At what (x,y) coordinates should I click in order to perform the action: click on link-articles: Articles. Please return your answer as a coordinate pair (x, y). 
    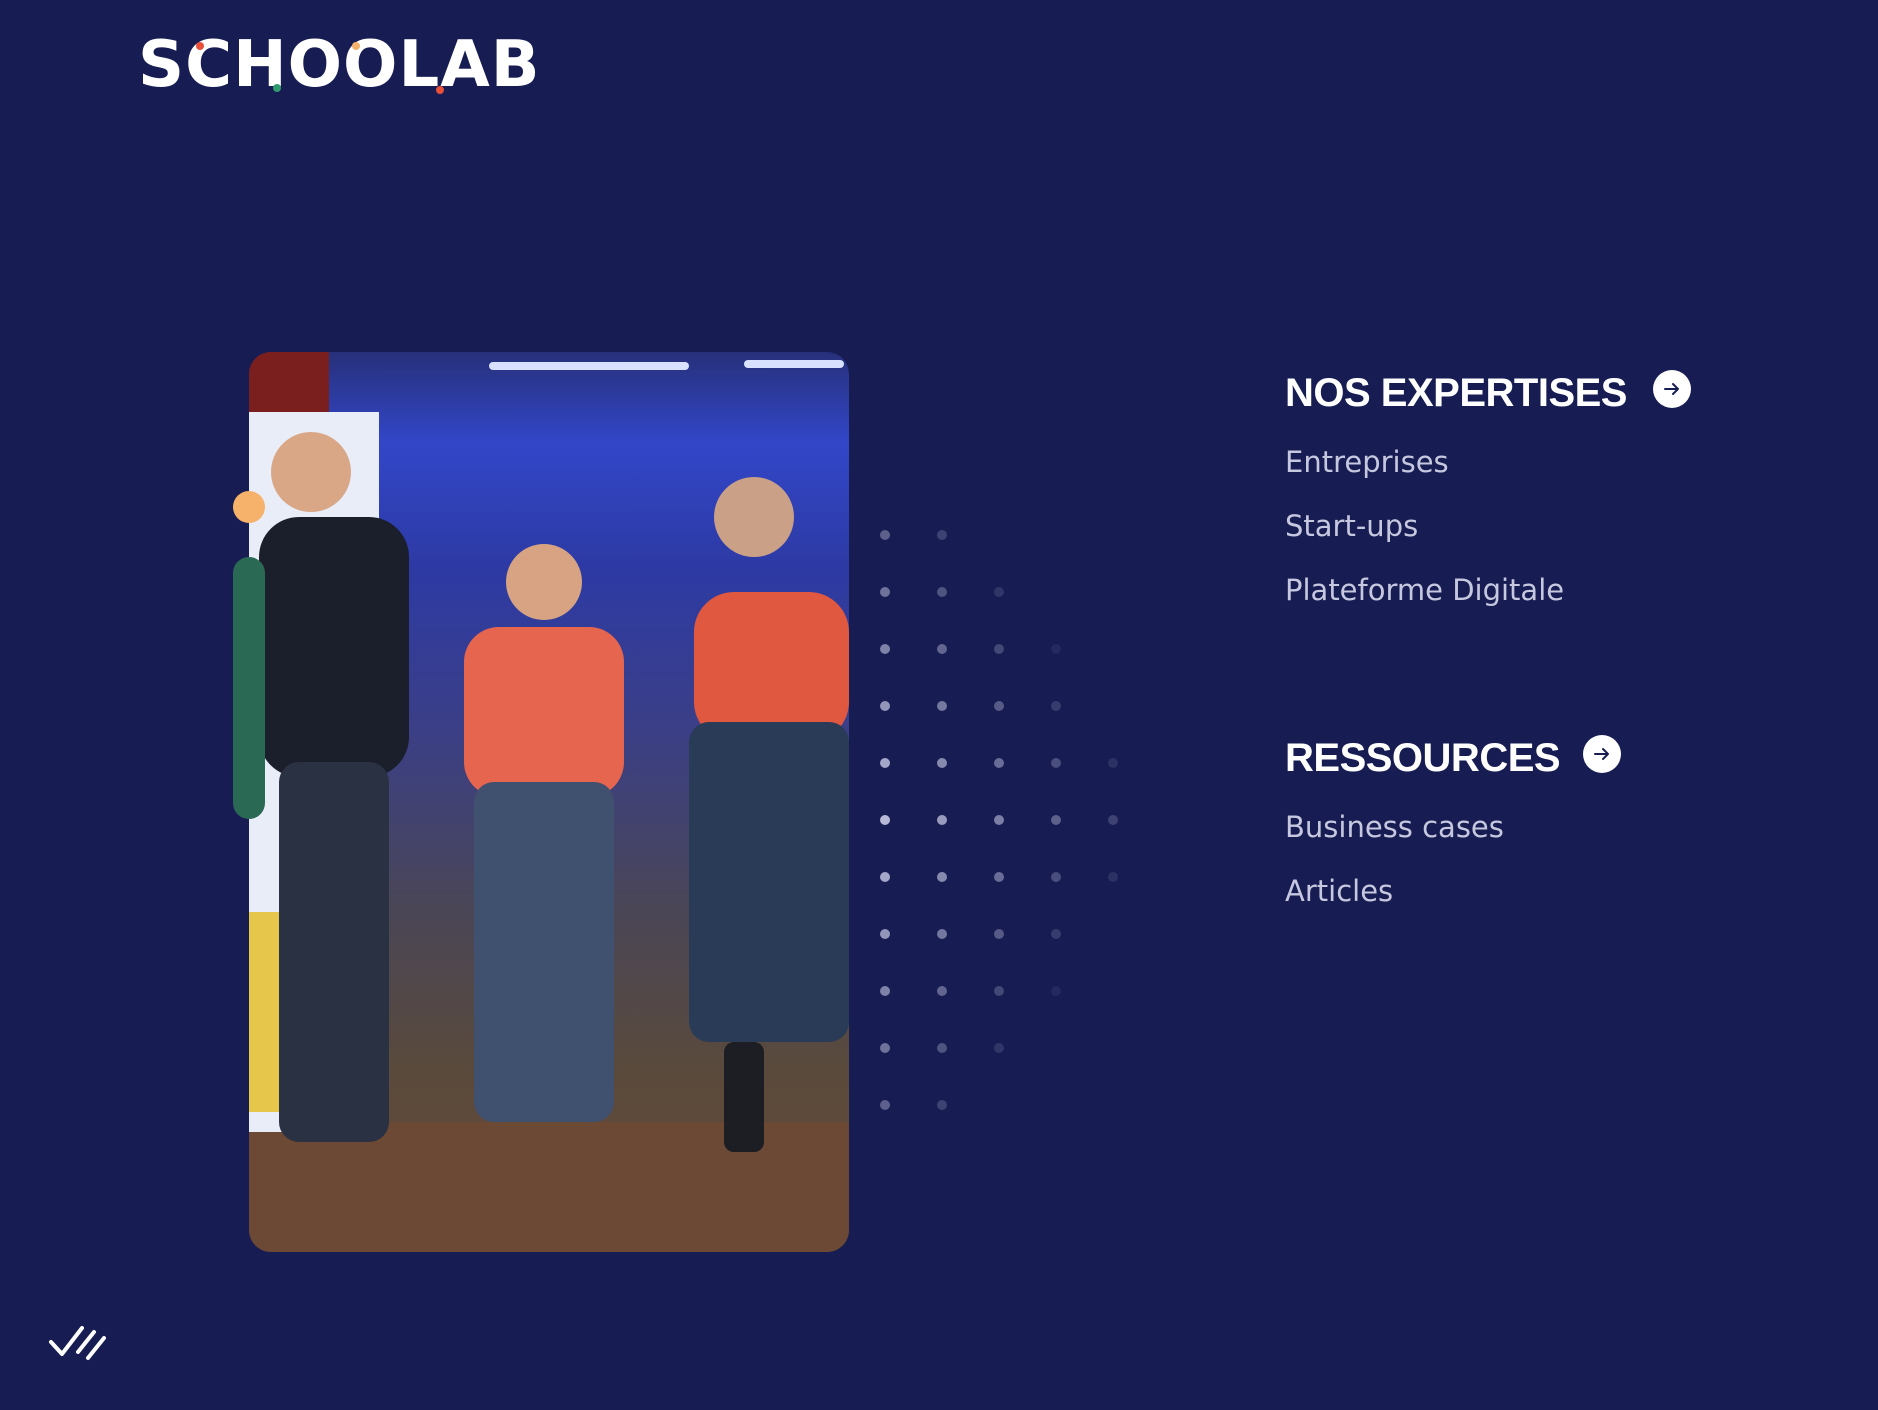
    Looking at the image, I should click on (1339, 891).